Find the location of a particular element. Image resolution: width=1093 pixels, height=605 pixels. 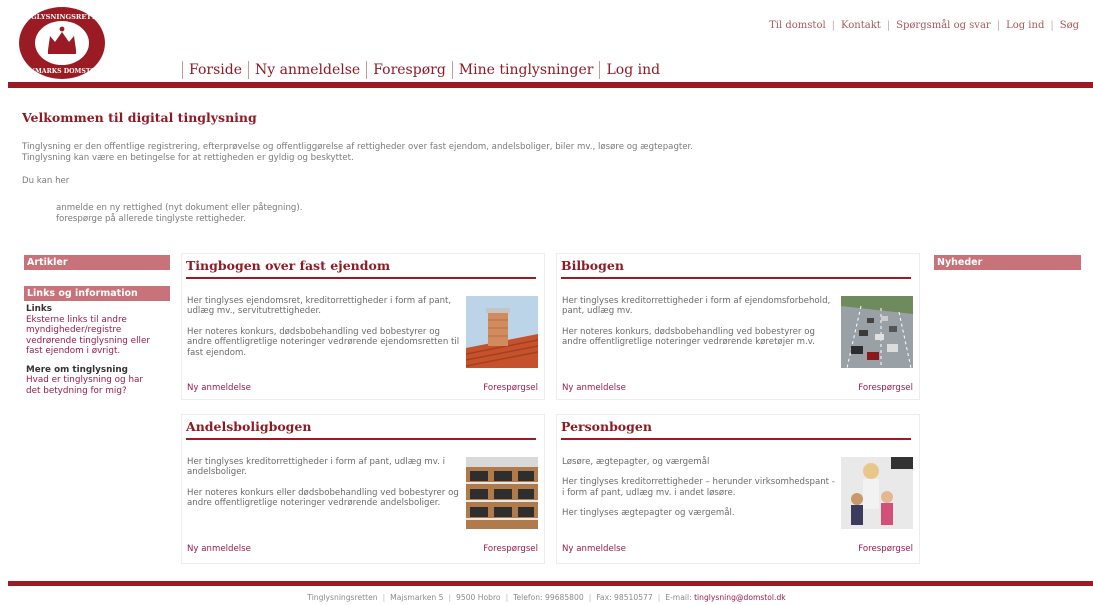

svg-text: TINGLYSNINGSRETTEN is located at coordinates (62, 17).